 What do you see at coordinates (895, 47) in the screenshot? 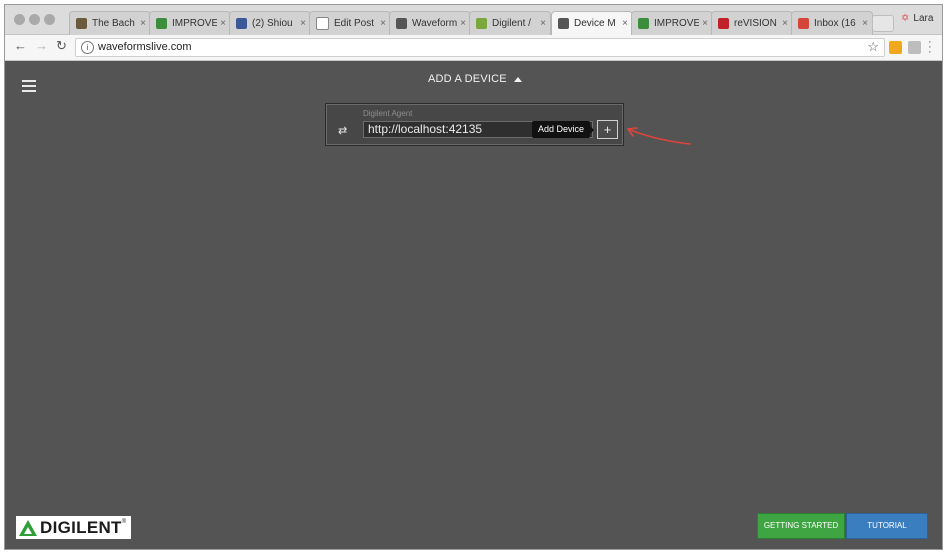
I see `extension-orange-icon` at bounding box center [895, 47].